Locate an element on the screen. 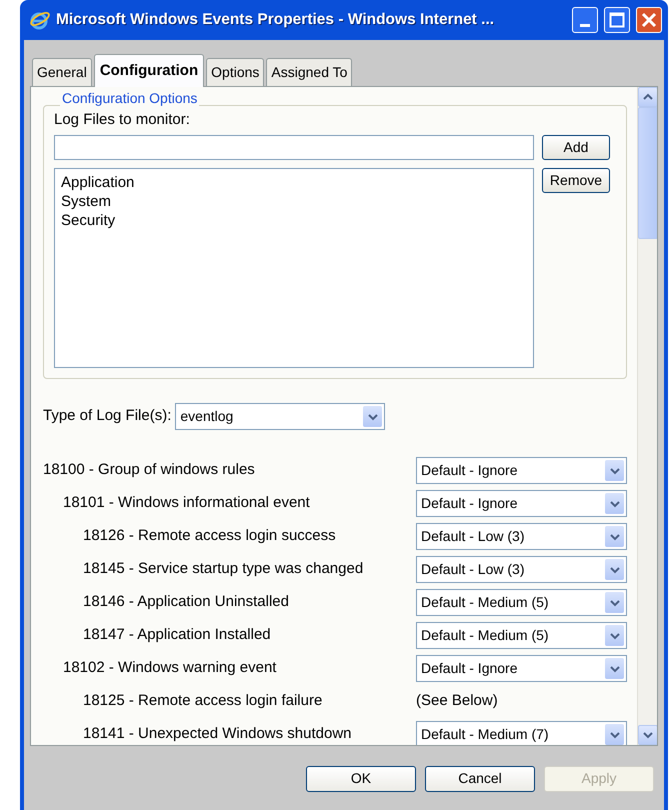 The image size is (670, 810). add-button: Add is located at coordinates (576, 147).